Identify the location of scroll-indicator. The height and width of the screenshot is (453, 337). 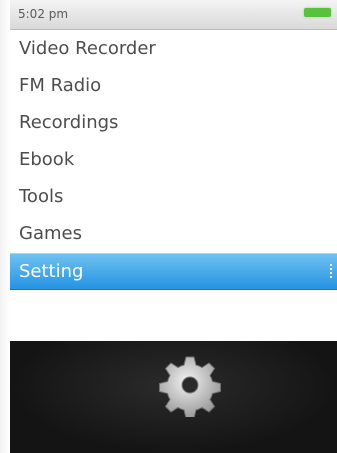
(332, 271).